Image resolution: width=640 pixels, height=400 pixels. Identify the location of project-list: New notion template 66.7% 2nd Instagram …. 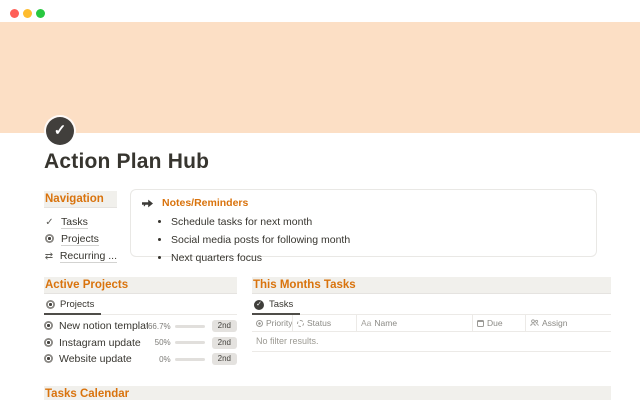
(140, 343).